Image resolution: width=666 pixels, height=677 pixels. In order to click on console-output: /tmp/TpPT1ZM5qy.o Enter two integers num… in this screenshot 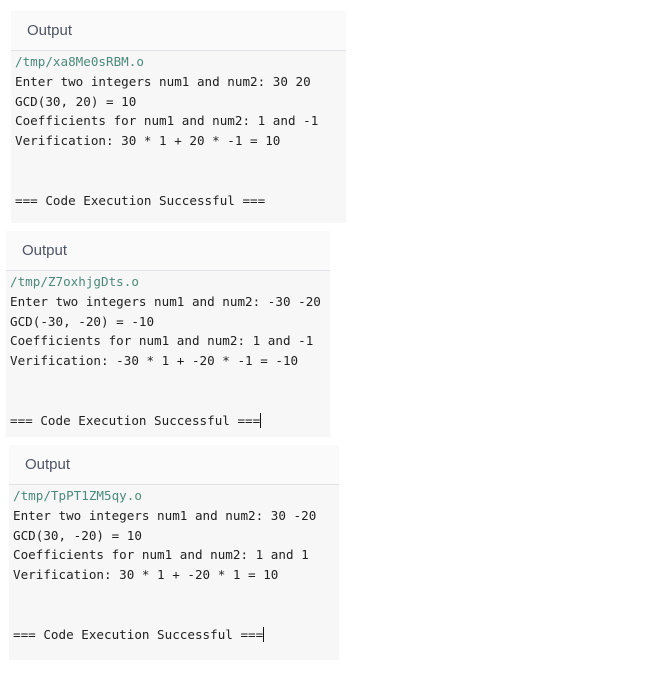, I will do `click(174, 564)`.